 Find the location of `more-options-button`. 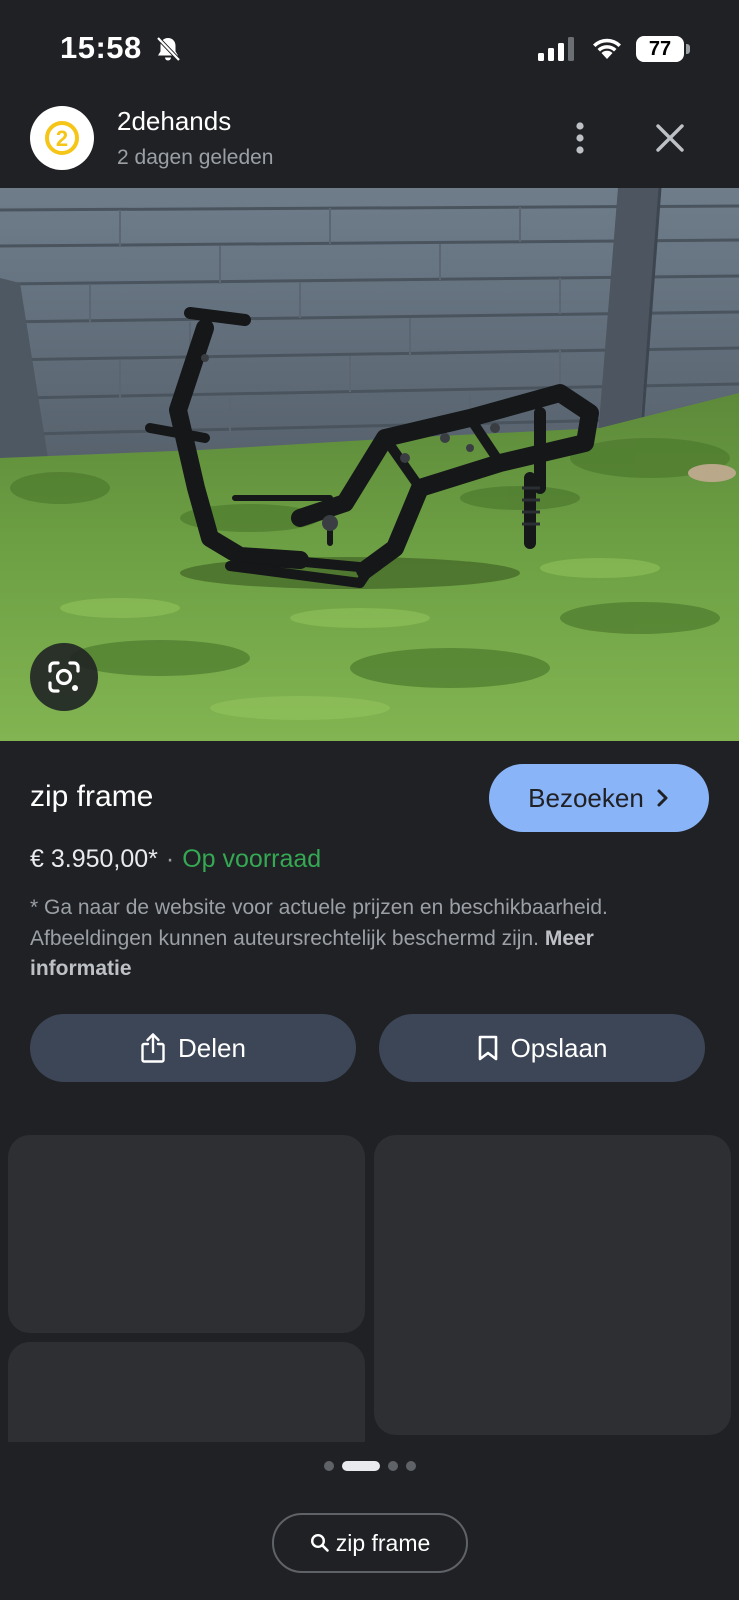

more-options-button is located at coordinates (580, 138).